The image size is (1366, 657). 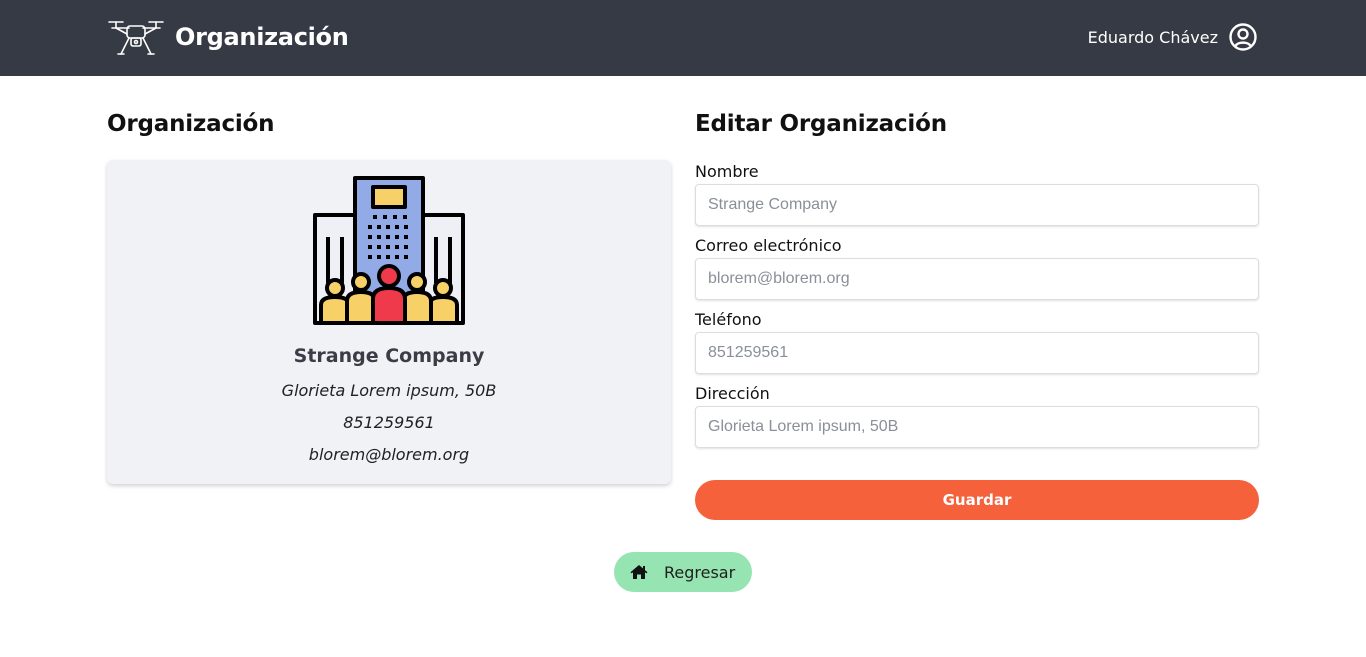 I want to click on back-button: Regresar, so click(x=683, y=572).